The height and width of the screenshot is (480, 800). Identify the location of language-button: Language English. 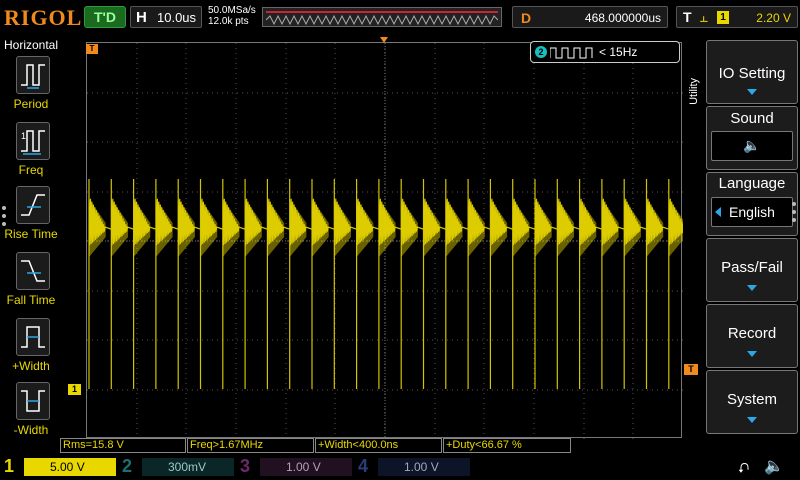
(752, 204).